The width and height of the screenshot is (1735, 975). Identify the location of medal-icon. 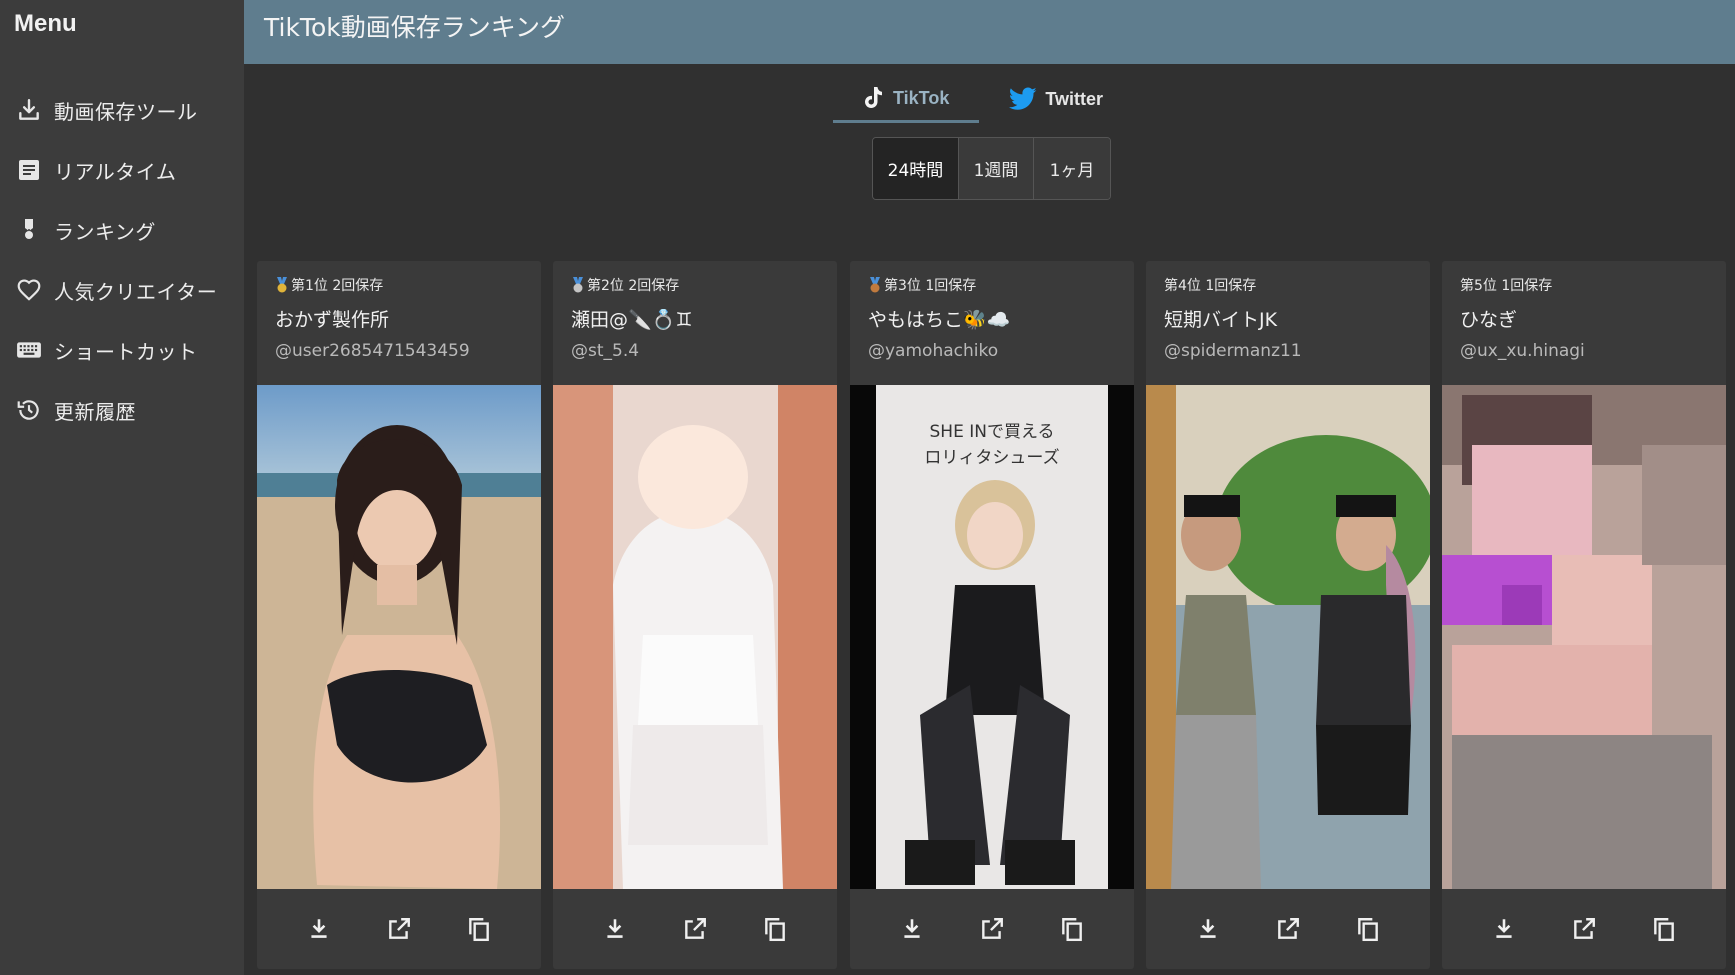
(29, 230).